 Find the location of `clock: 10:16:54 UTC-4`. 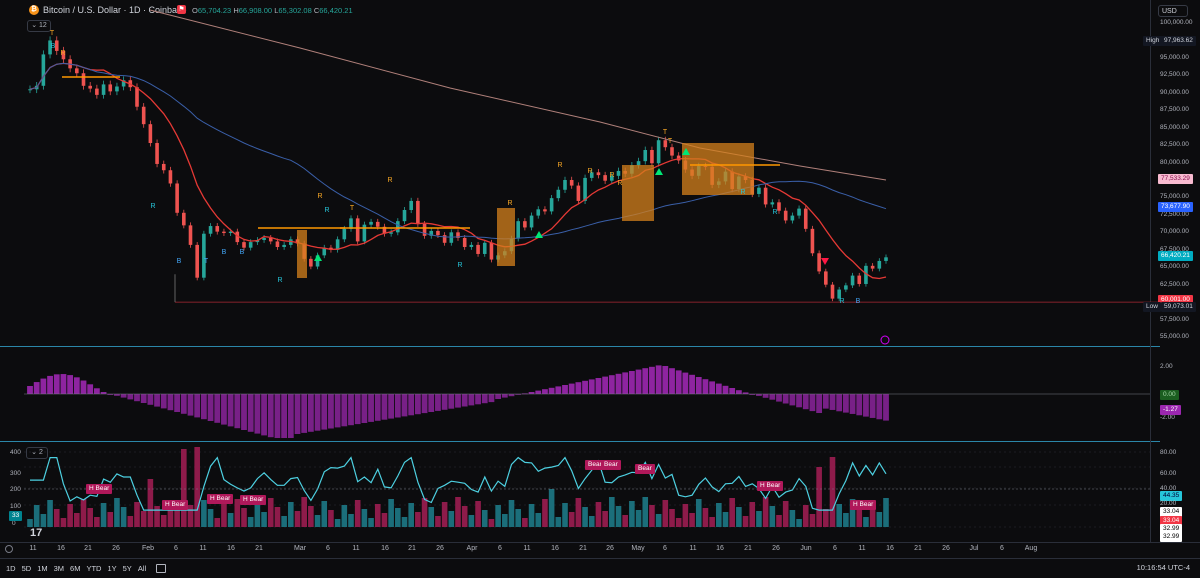

clock: 10:16:54 UTC-4 is located at coordinates (1163, 567).